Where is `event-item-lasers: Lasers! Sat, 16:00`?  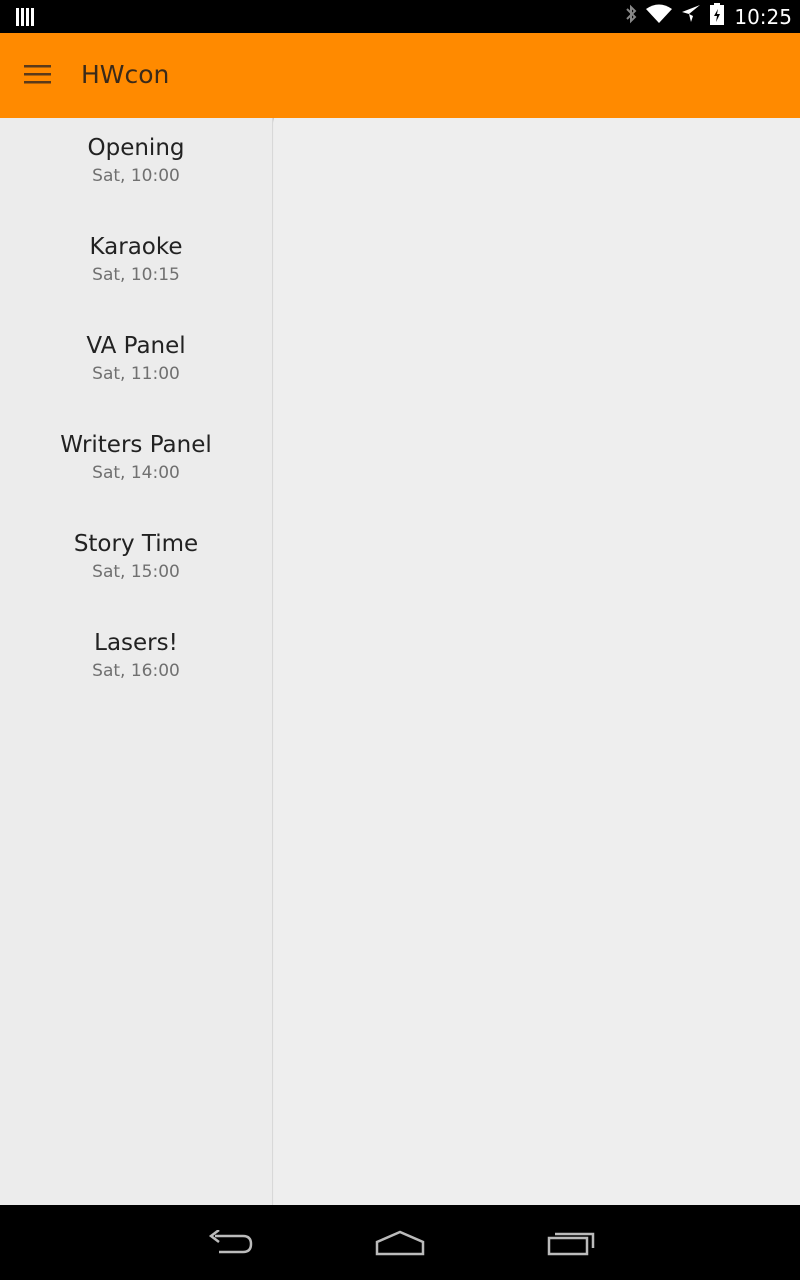 event-item-lasers: Lasers! Sat, 16:00 is located at coordinates (136, 662).